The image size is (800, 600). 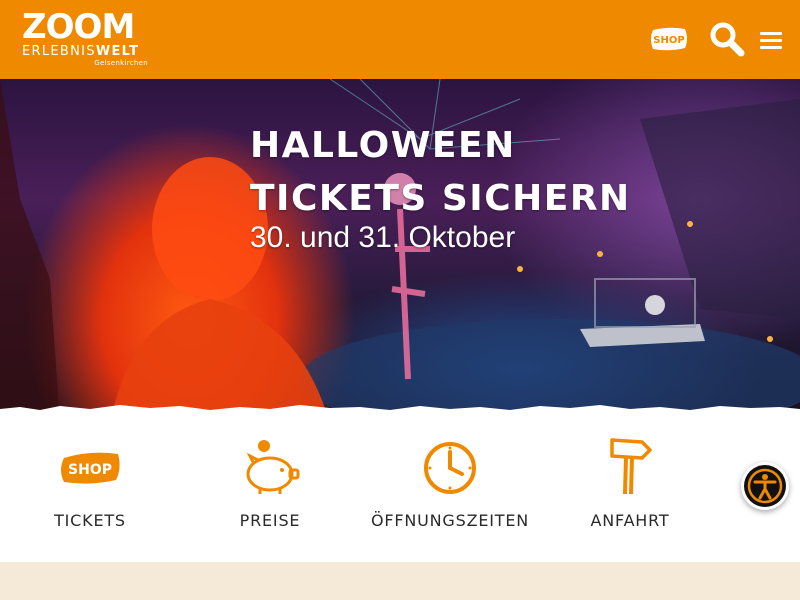 I want to click on logo-wordmark: ZOOM, so click(x=78, y=27).